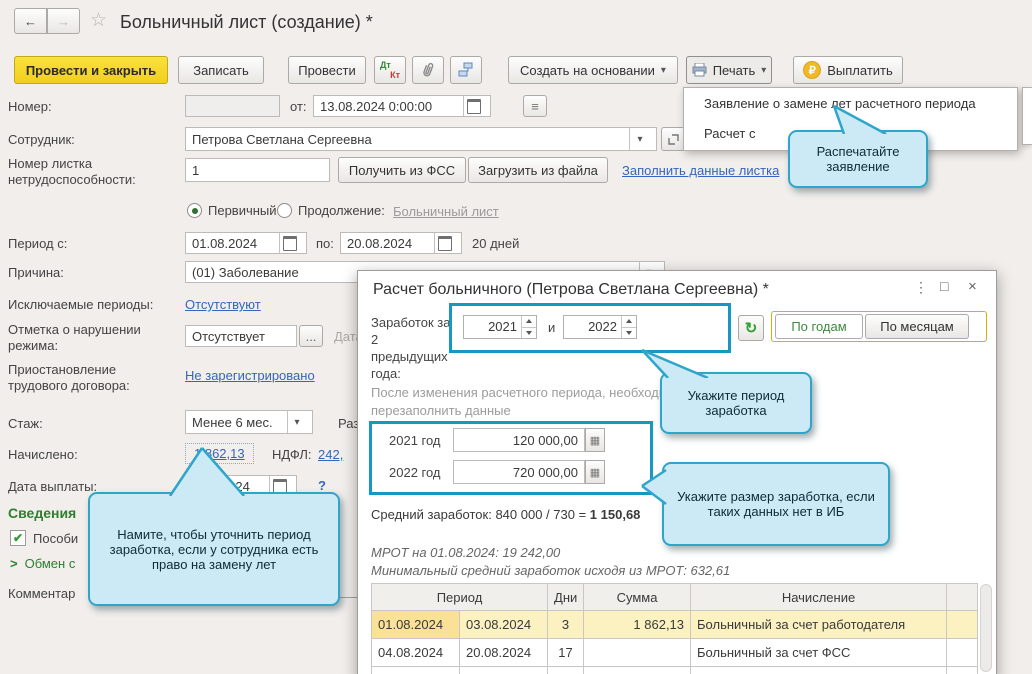 Image resolution: width=1032 pixels, height=674 pixels. What do you see at coordinates (529, 332) in the screenshot?
I see `spin-down-icon` at bounding box center [529, 332].